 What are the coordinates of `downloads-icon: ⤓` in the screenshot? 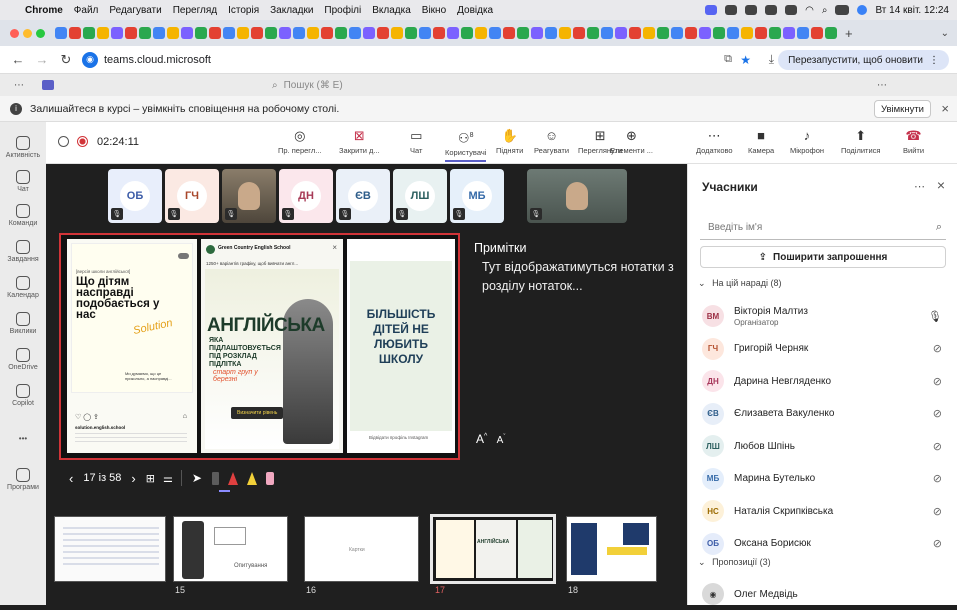 It's located at (771, 59).